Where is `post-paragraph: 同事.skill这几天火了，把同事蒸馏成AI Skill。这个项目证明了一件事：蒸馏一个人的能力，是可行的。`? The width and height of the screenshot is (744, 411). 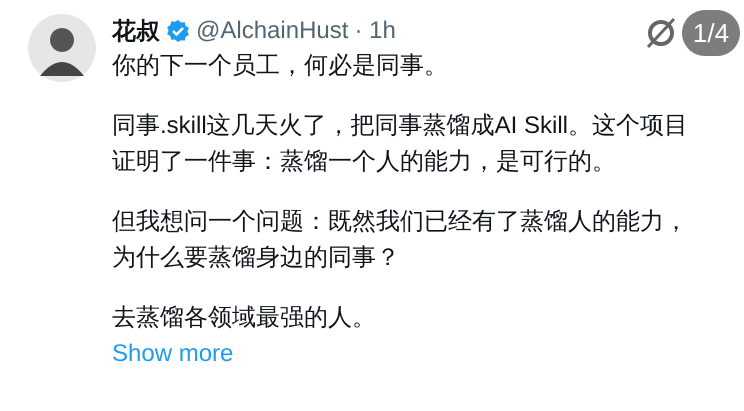 post-paragraph: 同事.skill这几天火了，把同事蒸馏成AI Skill。这个项目证明了一件事：蒸馏一个人的能力，是可行的。 is located at coordinates (401, 144).